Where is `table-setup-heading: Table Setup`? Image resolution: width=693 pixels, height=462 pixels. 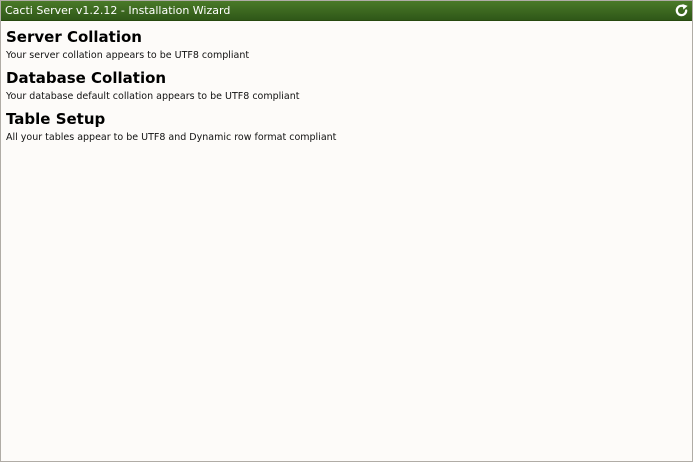 table-setup-heading: Table Setup is located at coordinates (56, 119).